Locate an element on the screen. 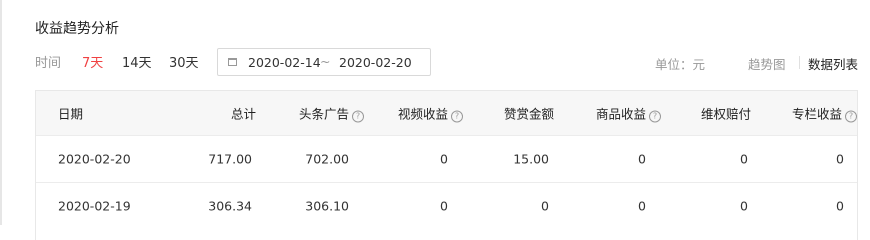  col-video-label: 视频收益 is located at coordinates (422, 114).